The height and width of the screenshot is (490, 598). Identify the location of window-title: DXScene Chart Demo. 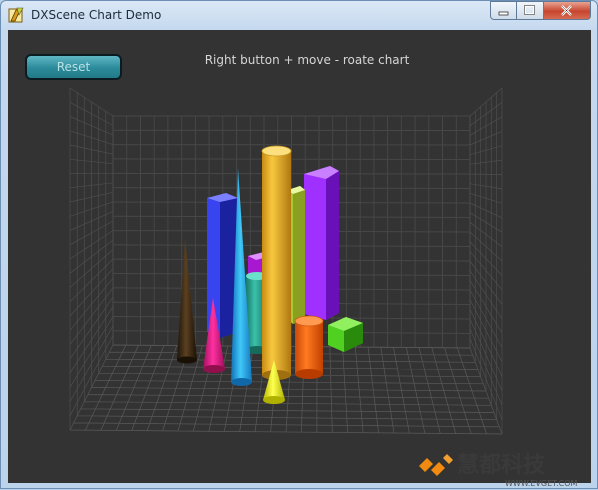
(96, 15).